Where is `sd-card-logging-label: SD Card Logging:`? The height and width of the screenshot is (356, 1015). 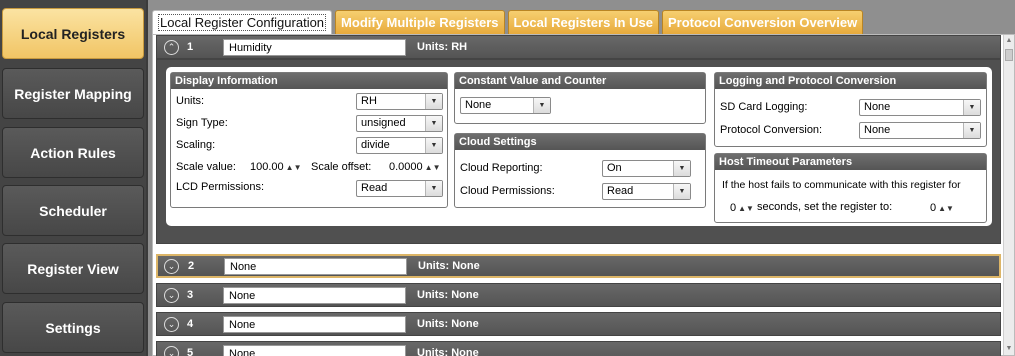
sd-card-logging-label: SD Card Logging: is located at coordinates (764, 107).